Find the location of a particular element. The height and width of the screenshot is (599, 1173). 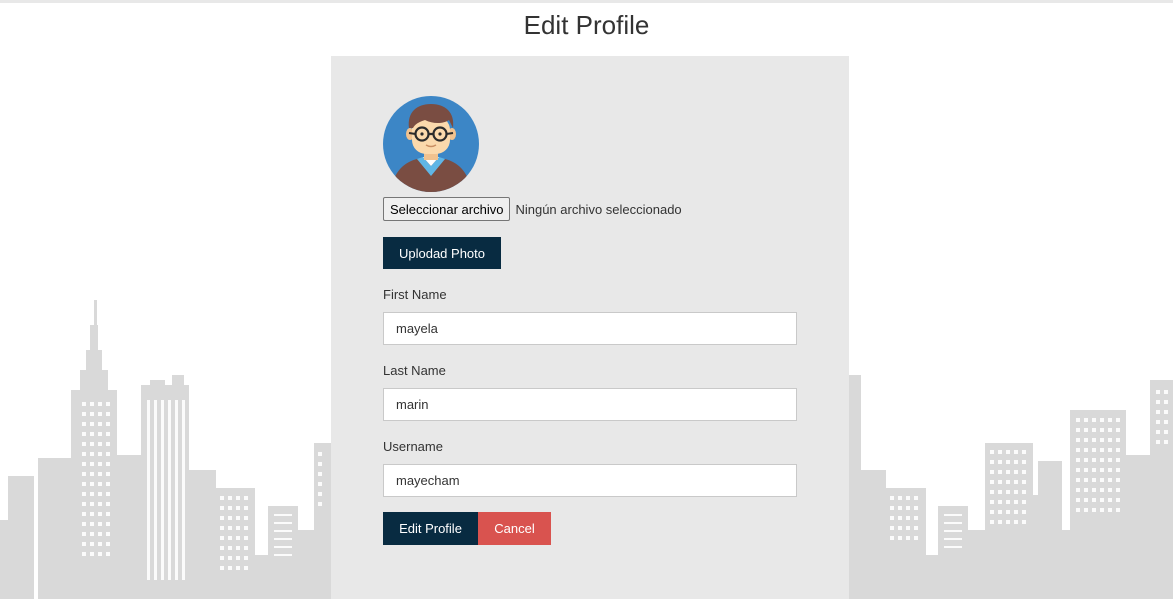

first-name-label: First Name is located at coordinates (415, 294).